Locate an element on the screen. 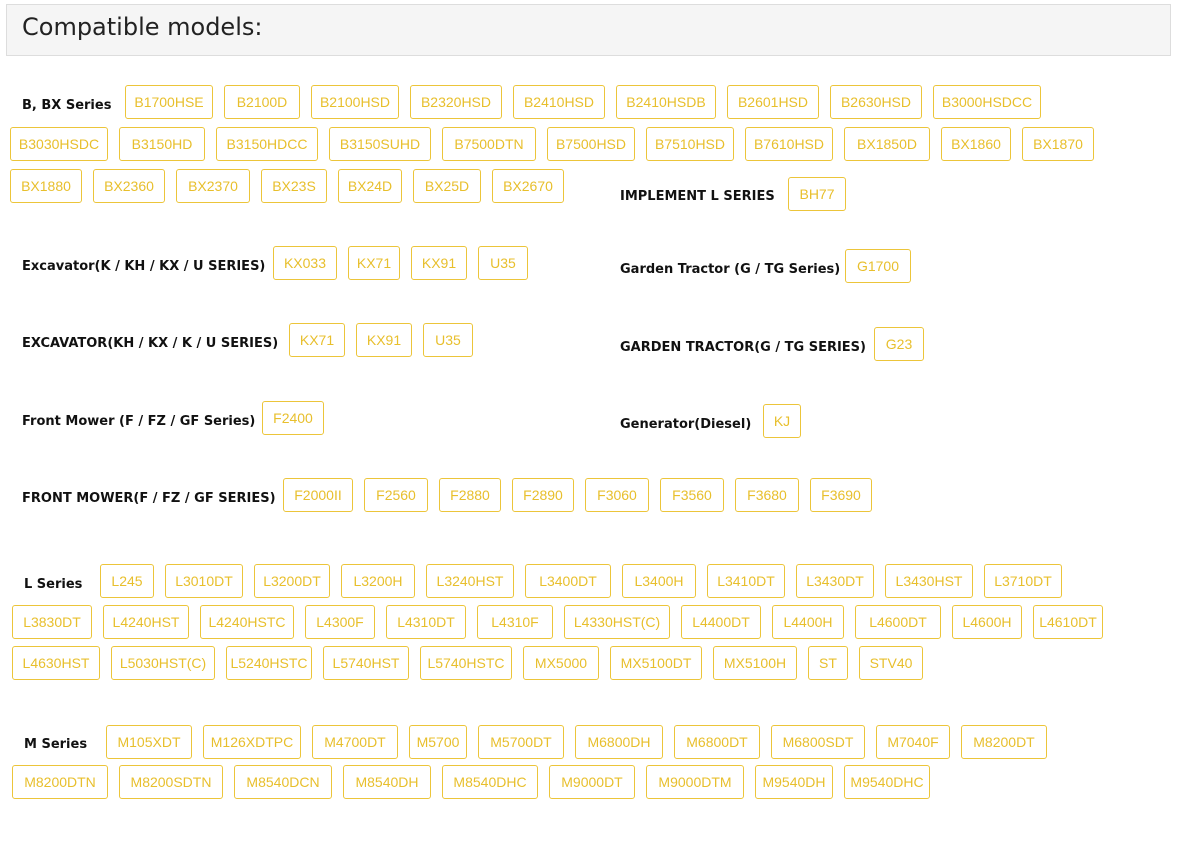 This screenshot has width=1179, height=854. model-tag-b3030hsdc: B3030HSDC is located at coordinates (59, 144).